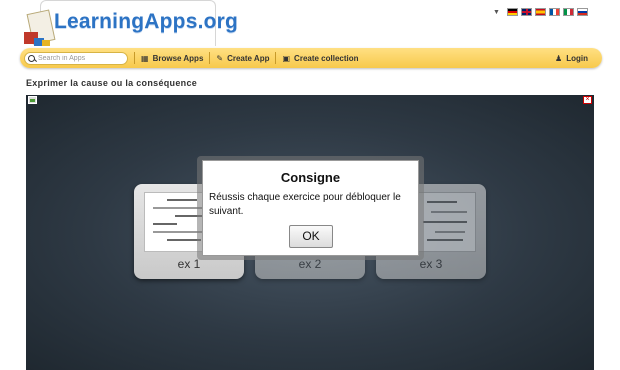  I want to click on create-collection-label: Create collection, so click(326, 58).